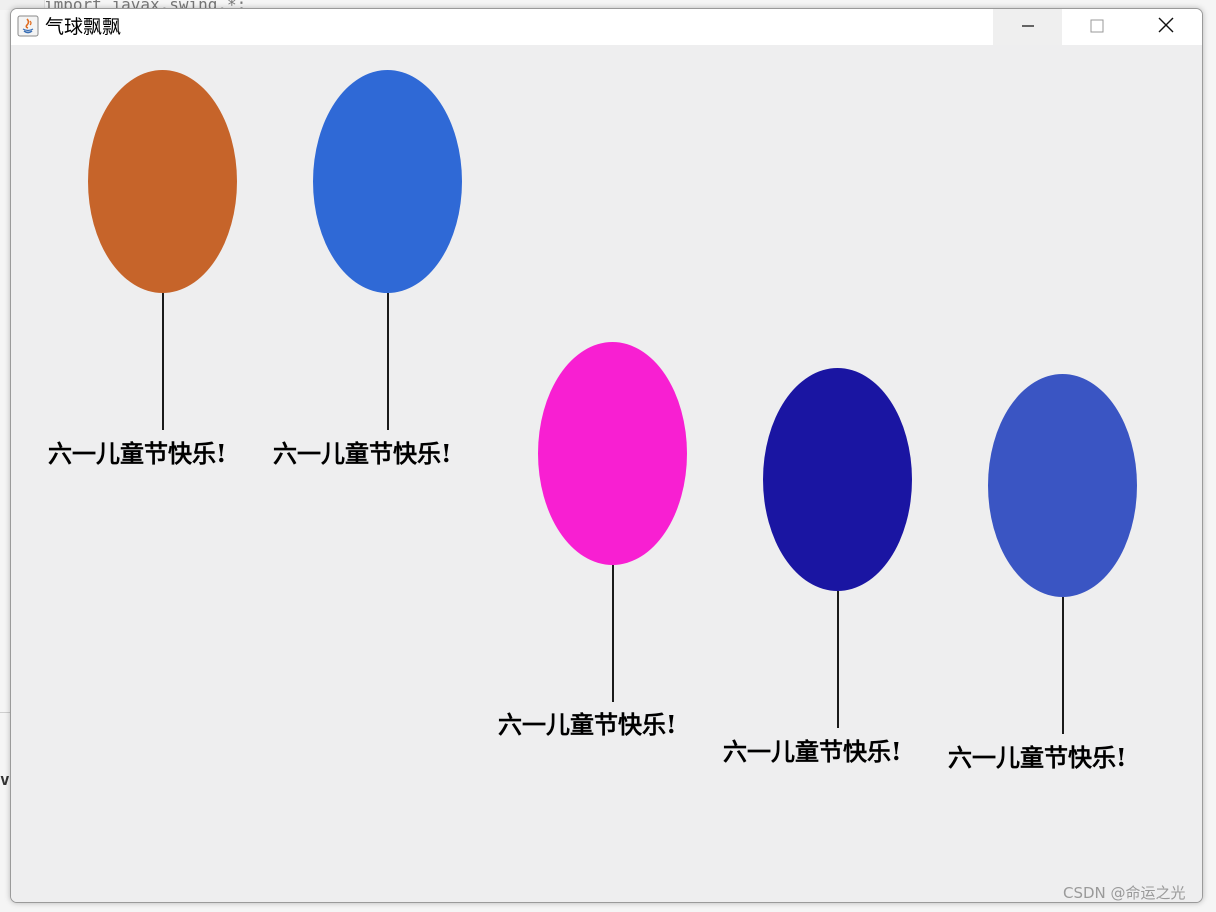  I want to click on balloon-5-greeting: 六一儿童节快乐!, so click(1037, 757).